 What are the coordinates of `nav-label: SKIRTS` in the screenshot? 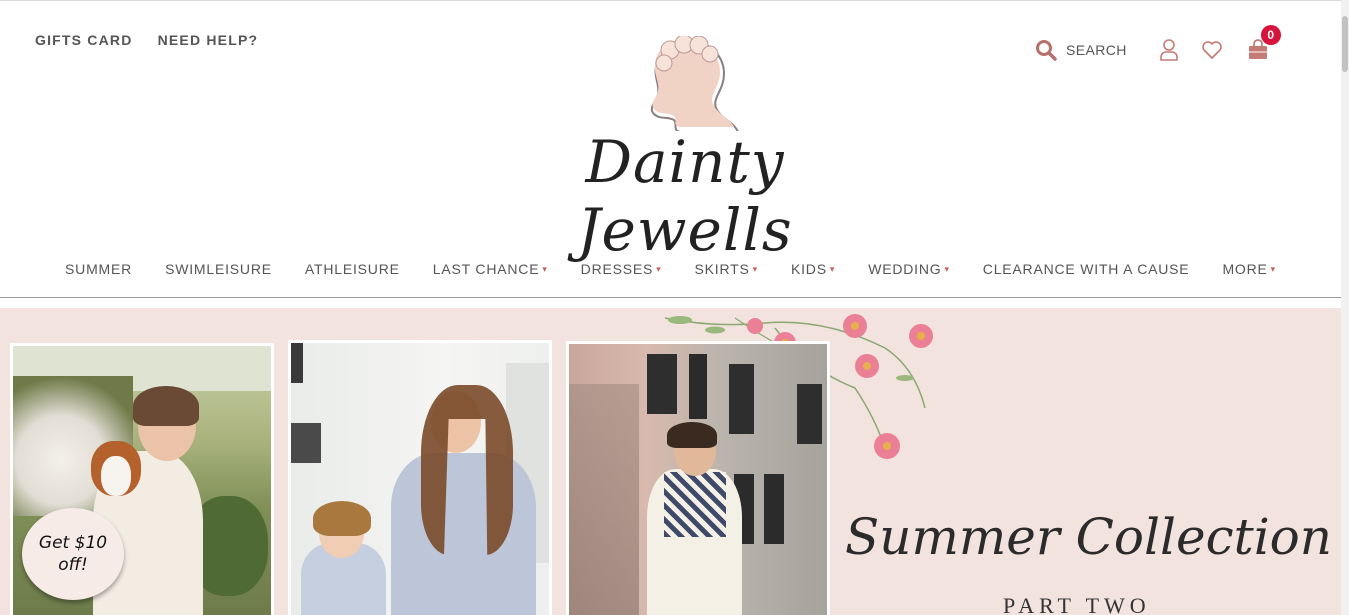 It's located at (722, 269).